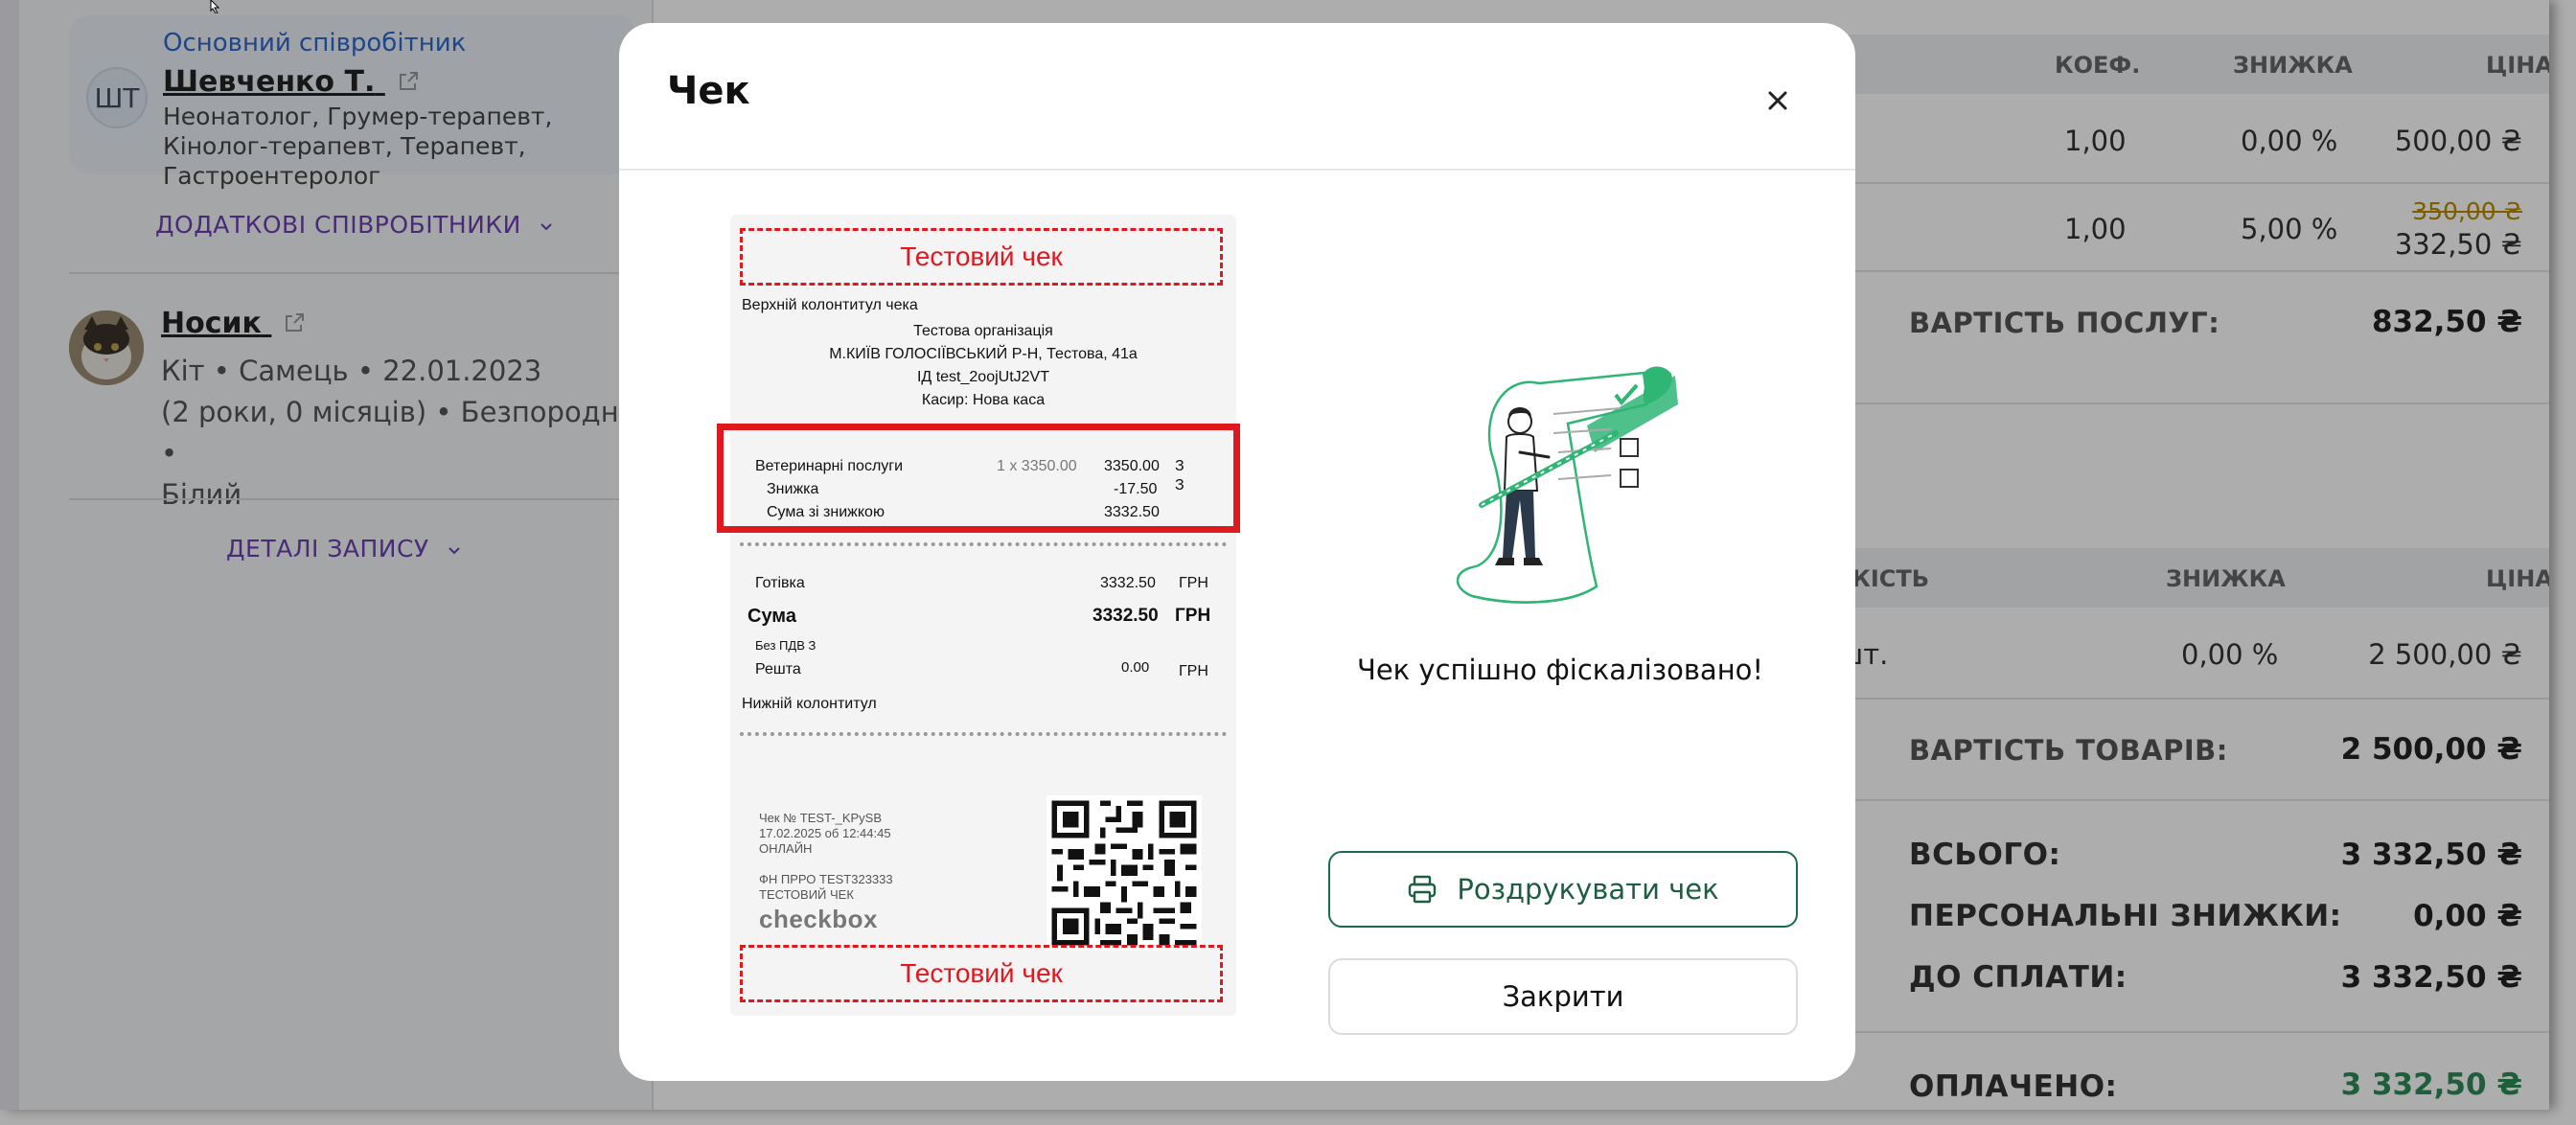 The width and height of the screenshot is (2576, 1125). I want to click on receipt-cash-value: 3332.50, so click(1128, 583).